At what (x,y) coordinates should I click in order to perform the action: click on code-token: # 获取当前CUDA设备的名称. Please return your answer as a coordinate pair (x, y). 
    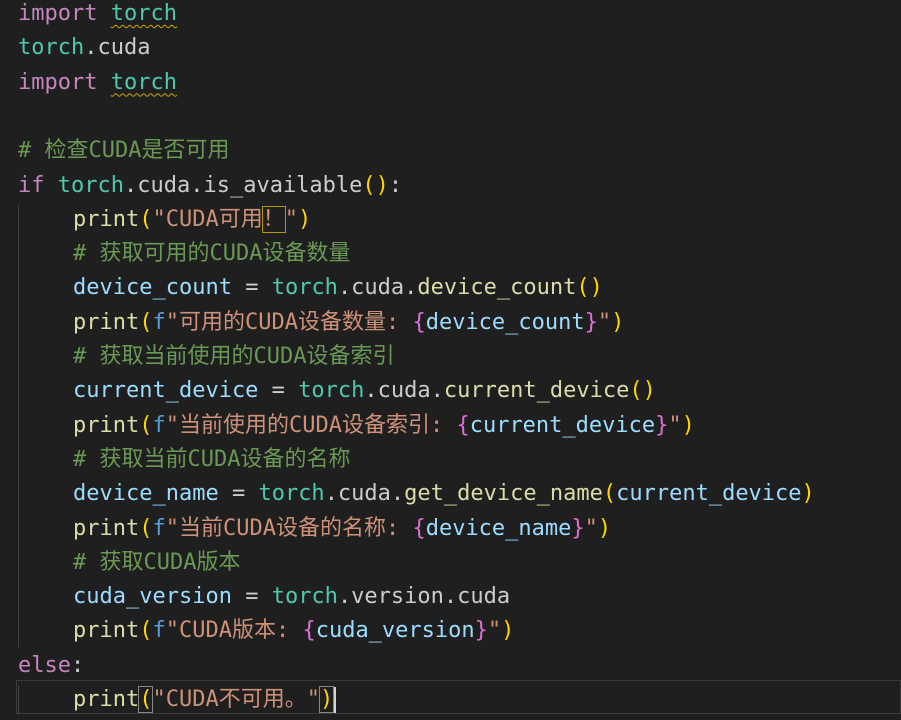
    Looking at the image, I should click on (212, 459).